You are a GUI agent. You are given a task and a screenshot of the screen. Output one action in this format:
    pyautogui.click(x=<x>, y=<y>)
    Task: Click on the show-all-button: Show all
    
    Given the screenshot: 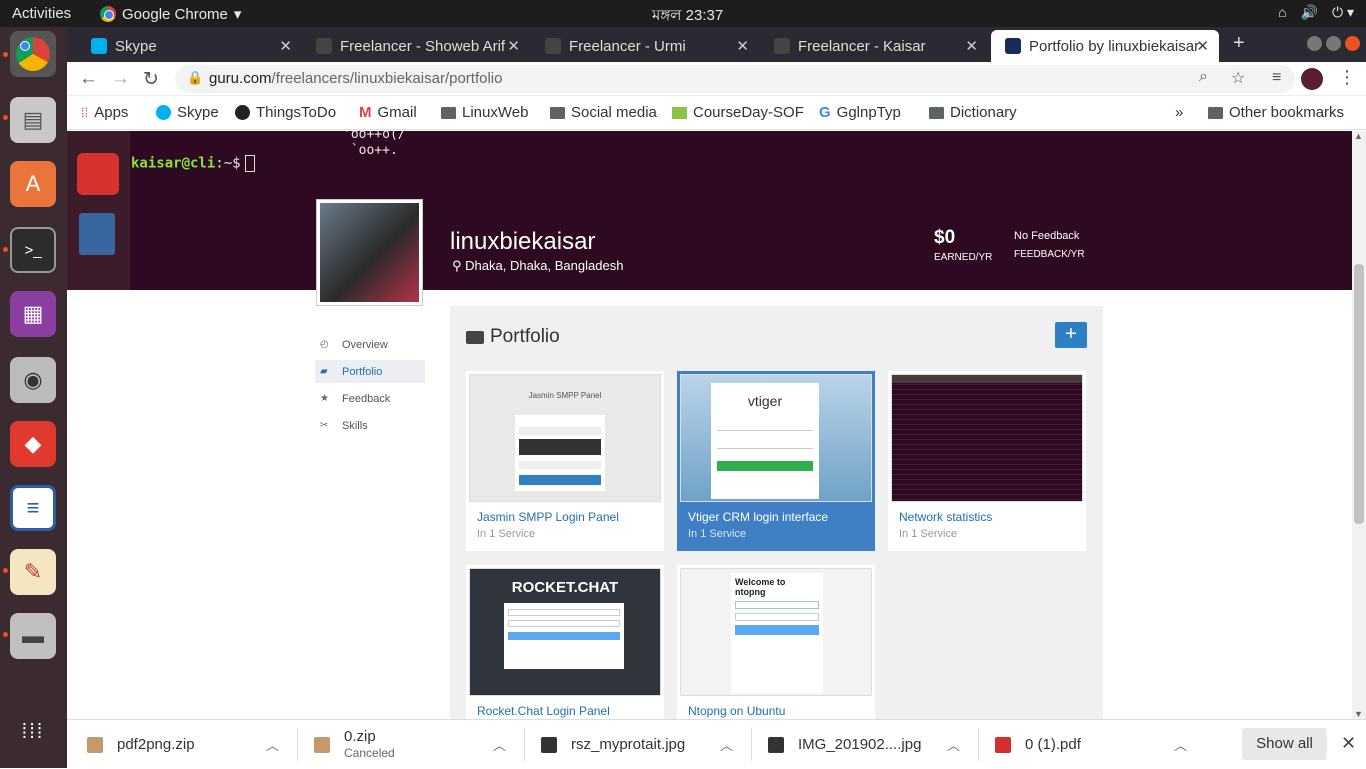 What is the action you would take?
    pyautogui.click(x=1284, y=744)
    